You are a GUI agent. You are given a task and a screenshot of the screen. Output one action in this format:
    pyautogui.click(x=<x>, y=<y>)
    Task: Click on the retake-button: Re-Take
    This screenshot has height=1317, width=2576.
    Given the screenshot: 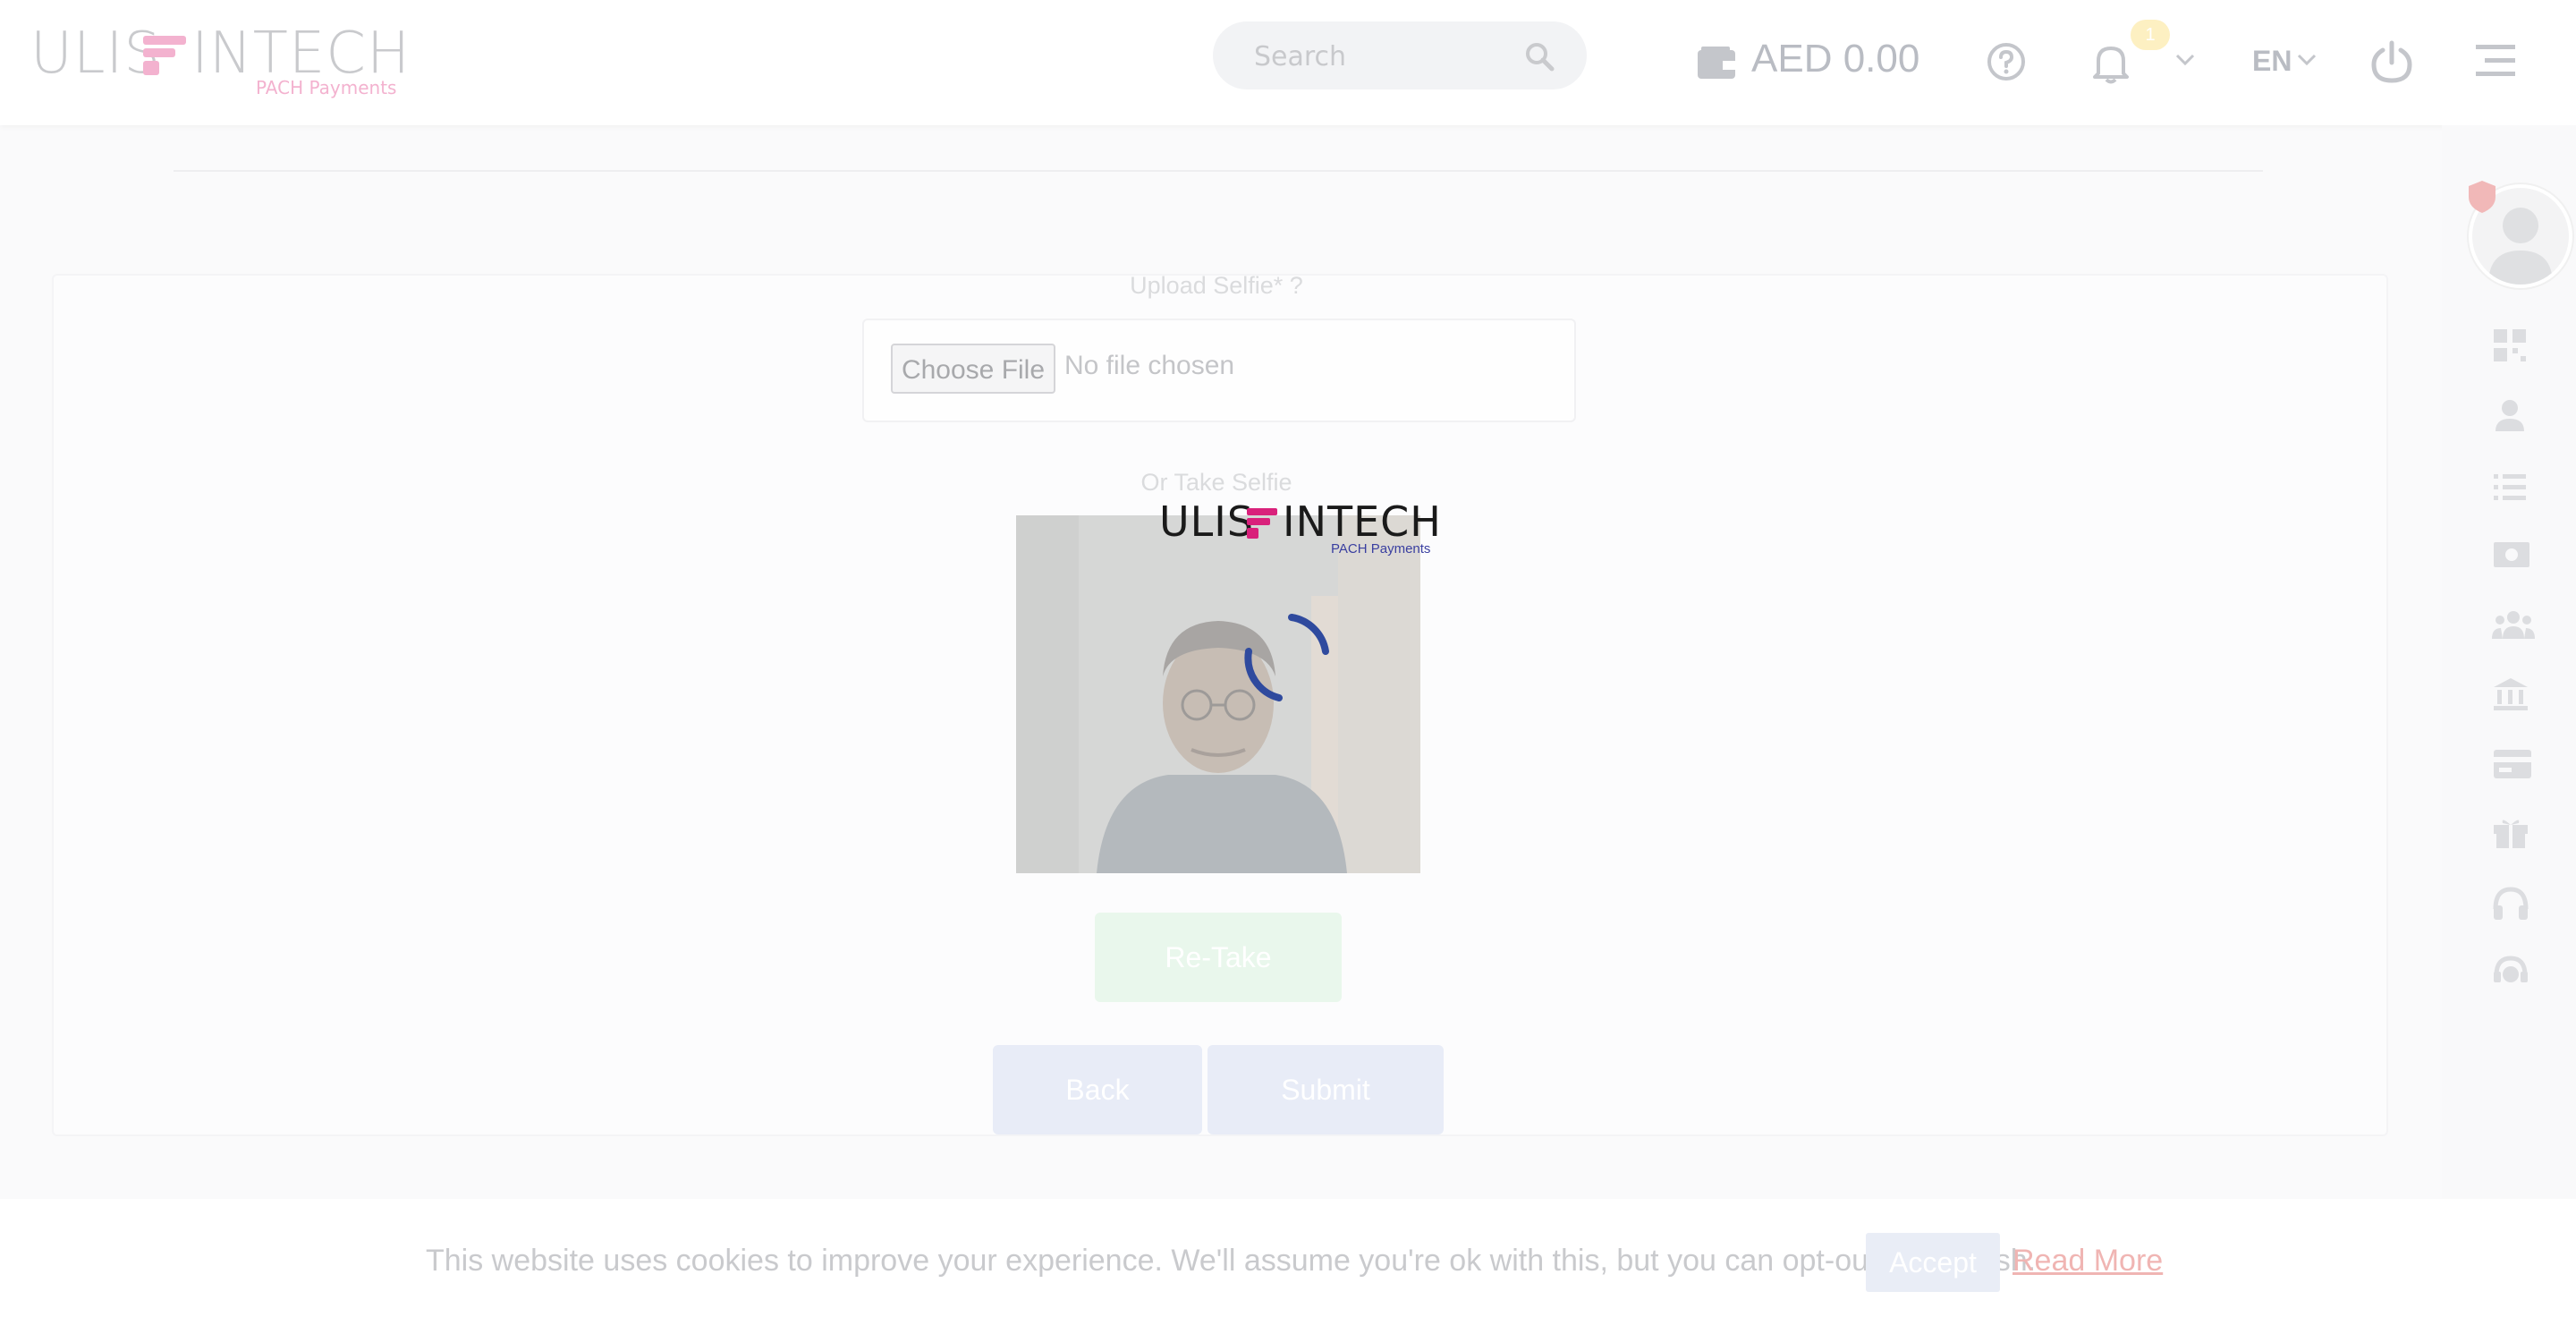 What is the action you would take?
    pyautogui.click(x=1218, y=957)
    